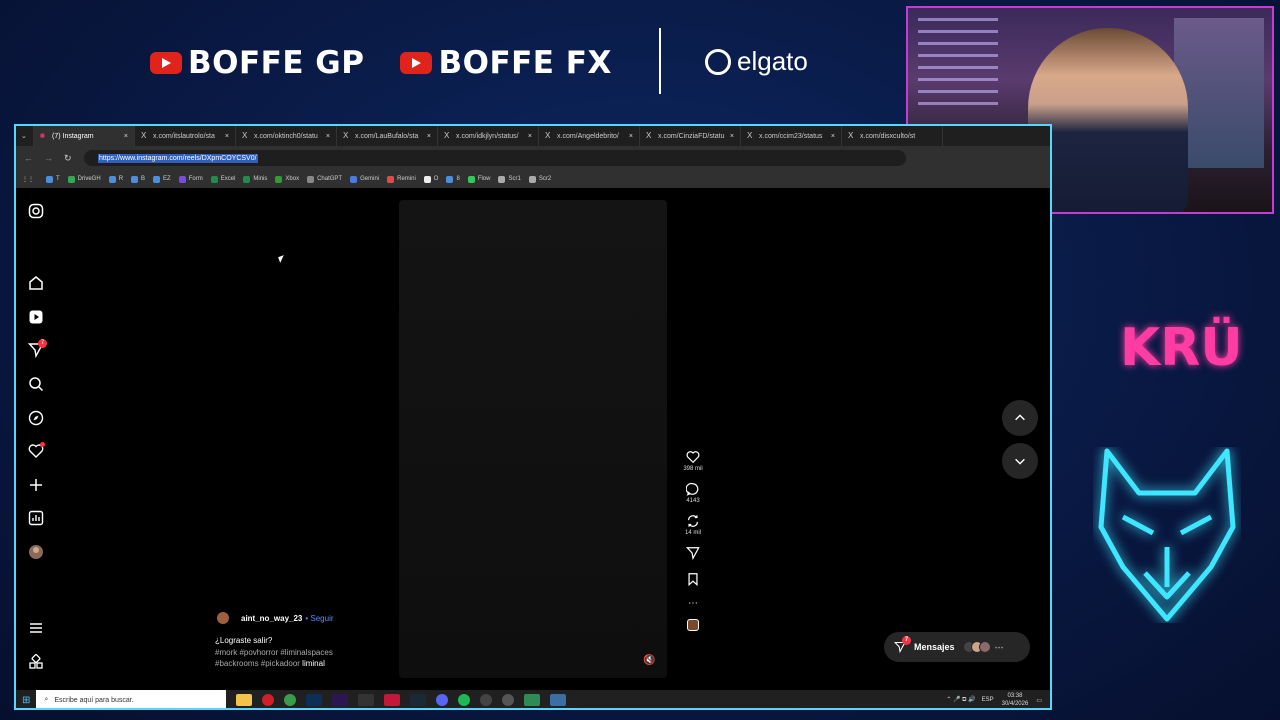  What do you see at coordinates (387, 136) in the screenshot?
I see `tab-x: Xx.com/LauBufalo/sta ×` at bounding box center [387, 136].